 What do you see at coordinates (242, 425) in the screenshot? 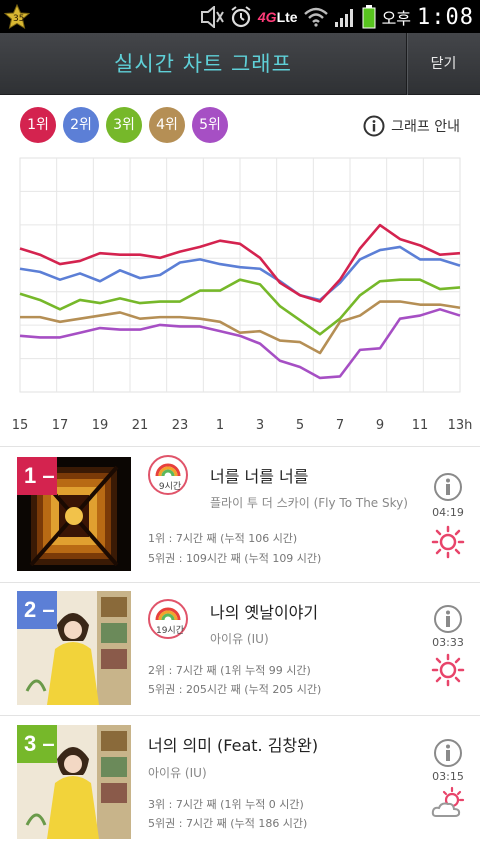
I see `chart-x-axis: 15 17 19 21 23 1 3 5 7 9 11 13h` at bounding box center [242, 425].